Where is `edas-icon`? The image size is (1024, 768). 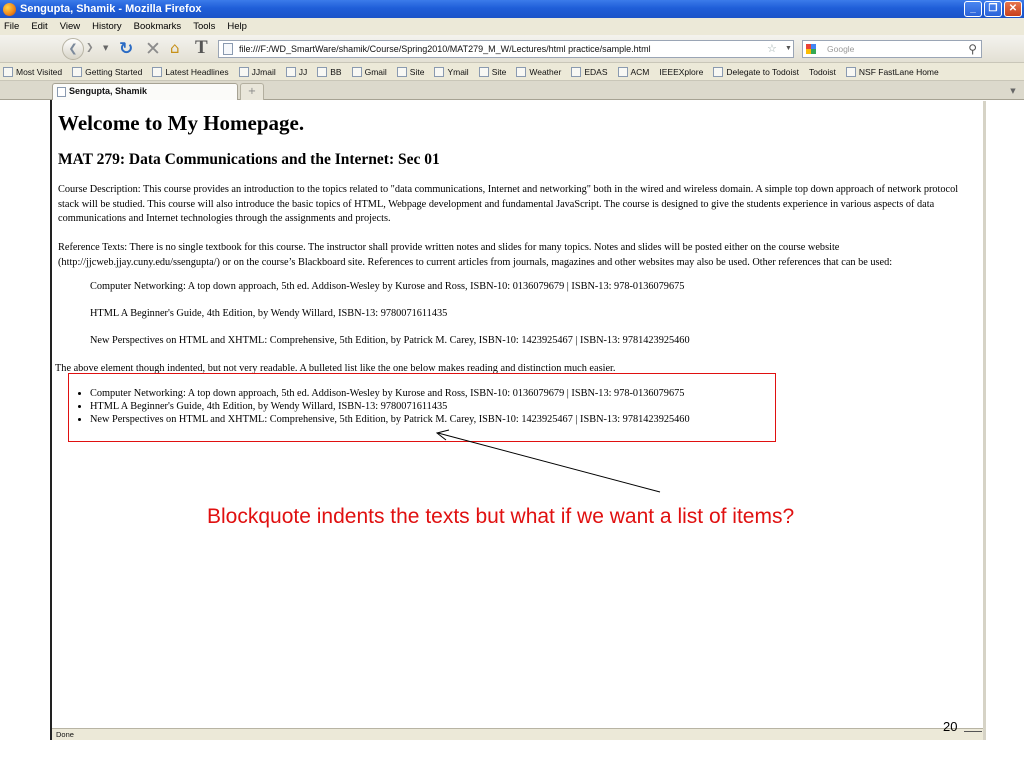
edas-icon is located at coordinates (576, 71).